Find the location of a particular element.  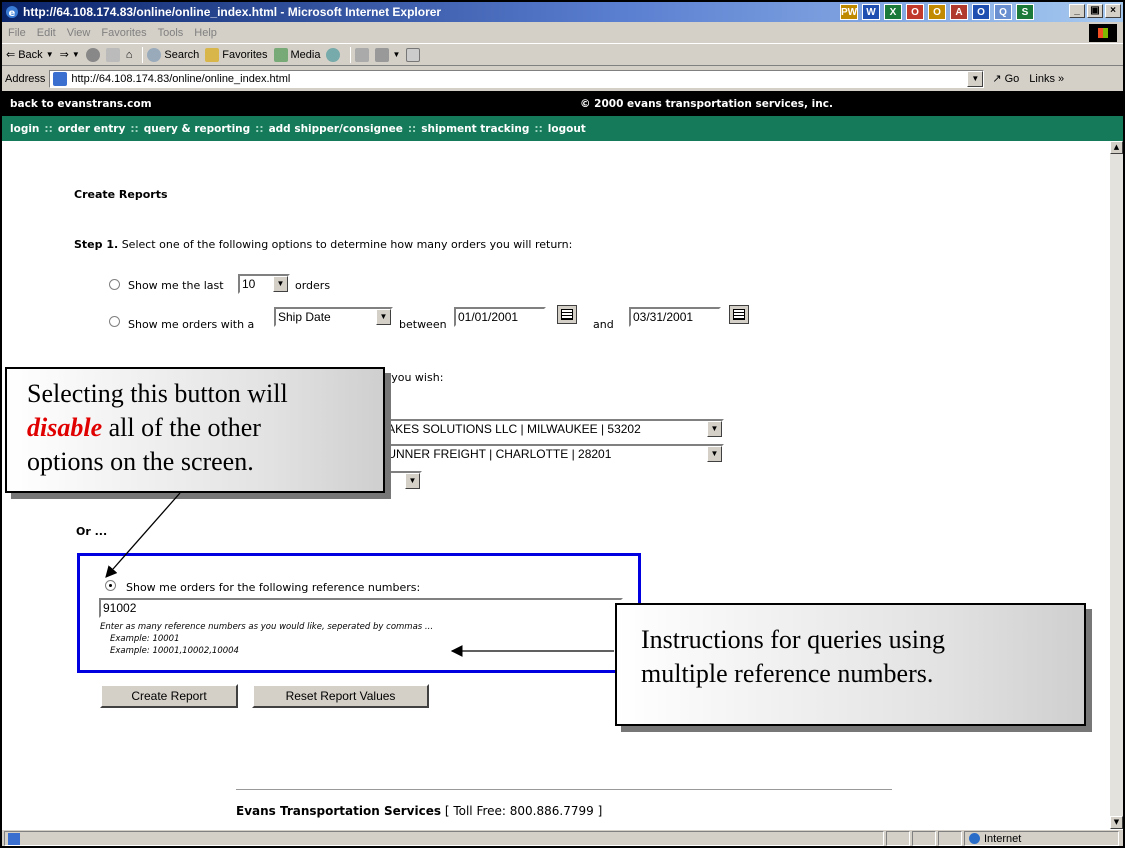

nav-query-reporting: query & reporting is located at coordinates (197, 129).